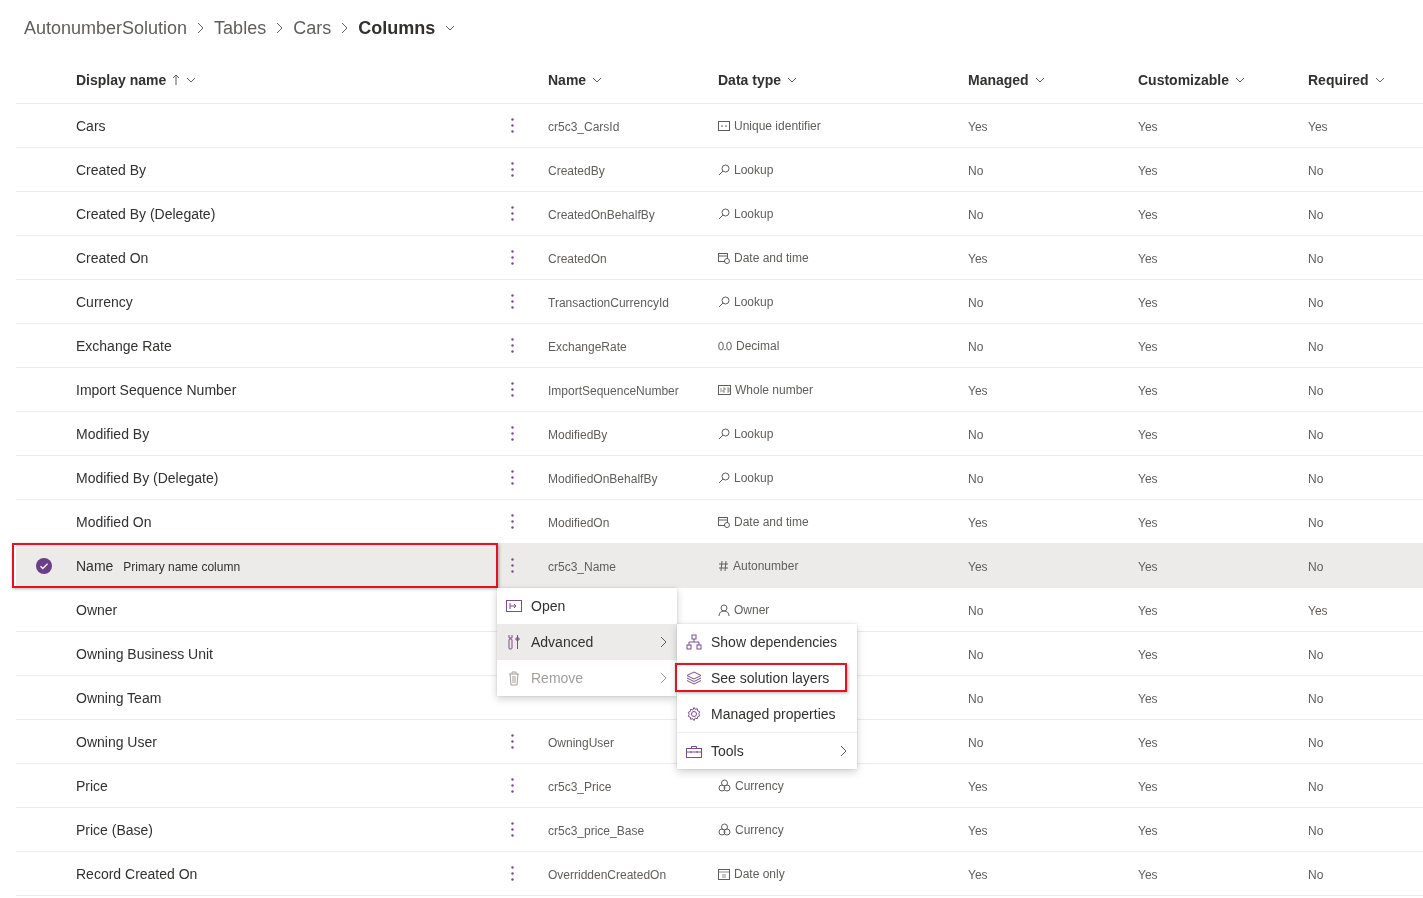 This screenshot has width=1423, height=898. What do you see at coordinates (137, 873) in the screenshot?
I see `display-name: Record Created On` at bounding box center [137, 873].